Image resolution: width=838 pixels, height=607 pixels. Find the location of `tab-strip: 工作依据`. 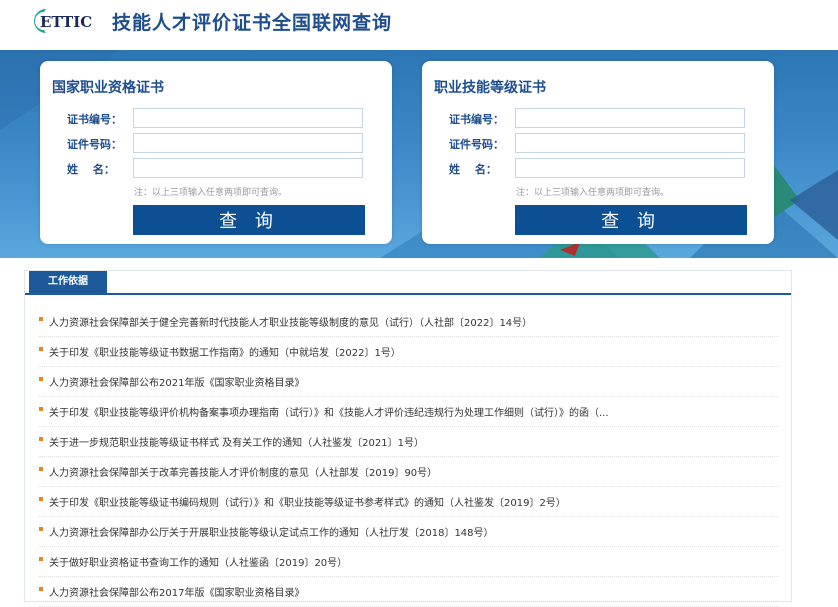

tab-strip: 工作依据 is located at coordinates (408, 283).